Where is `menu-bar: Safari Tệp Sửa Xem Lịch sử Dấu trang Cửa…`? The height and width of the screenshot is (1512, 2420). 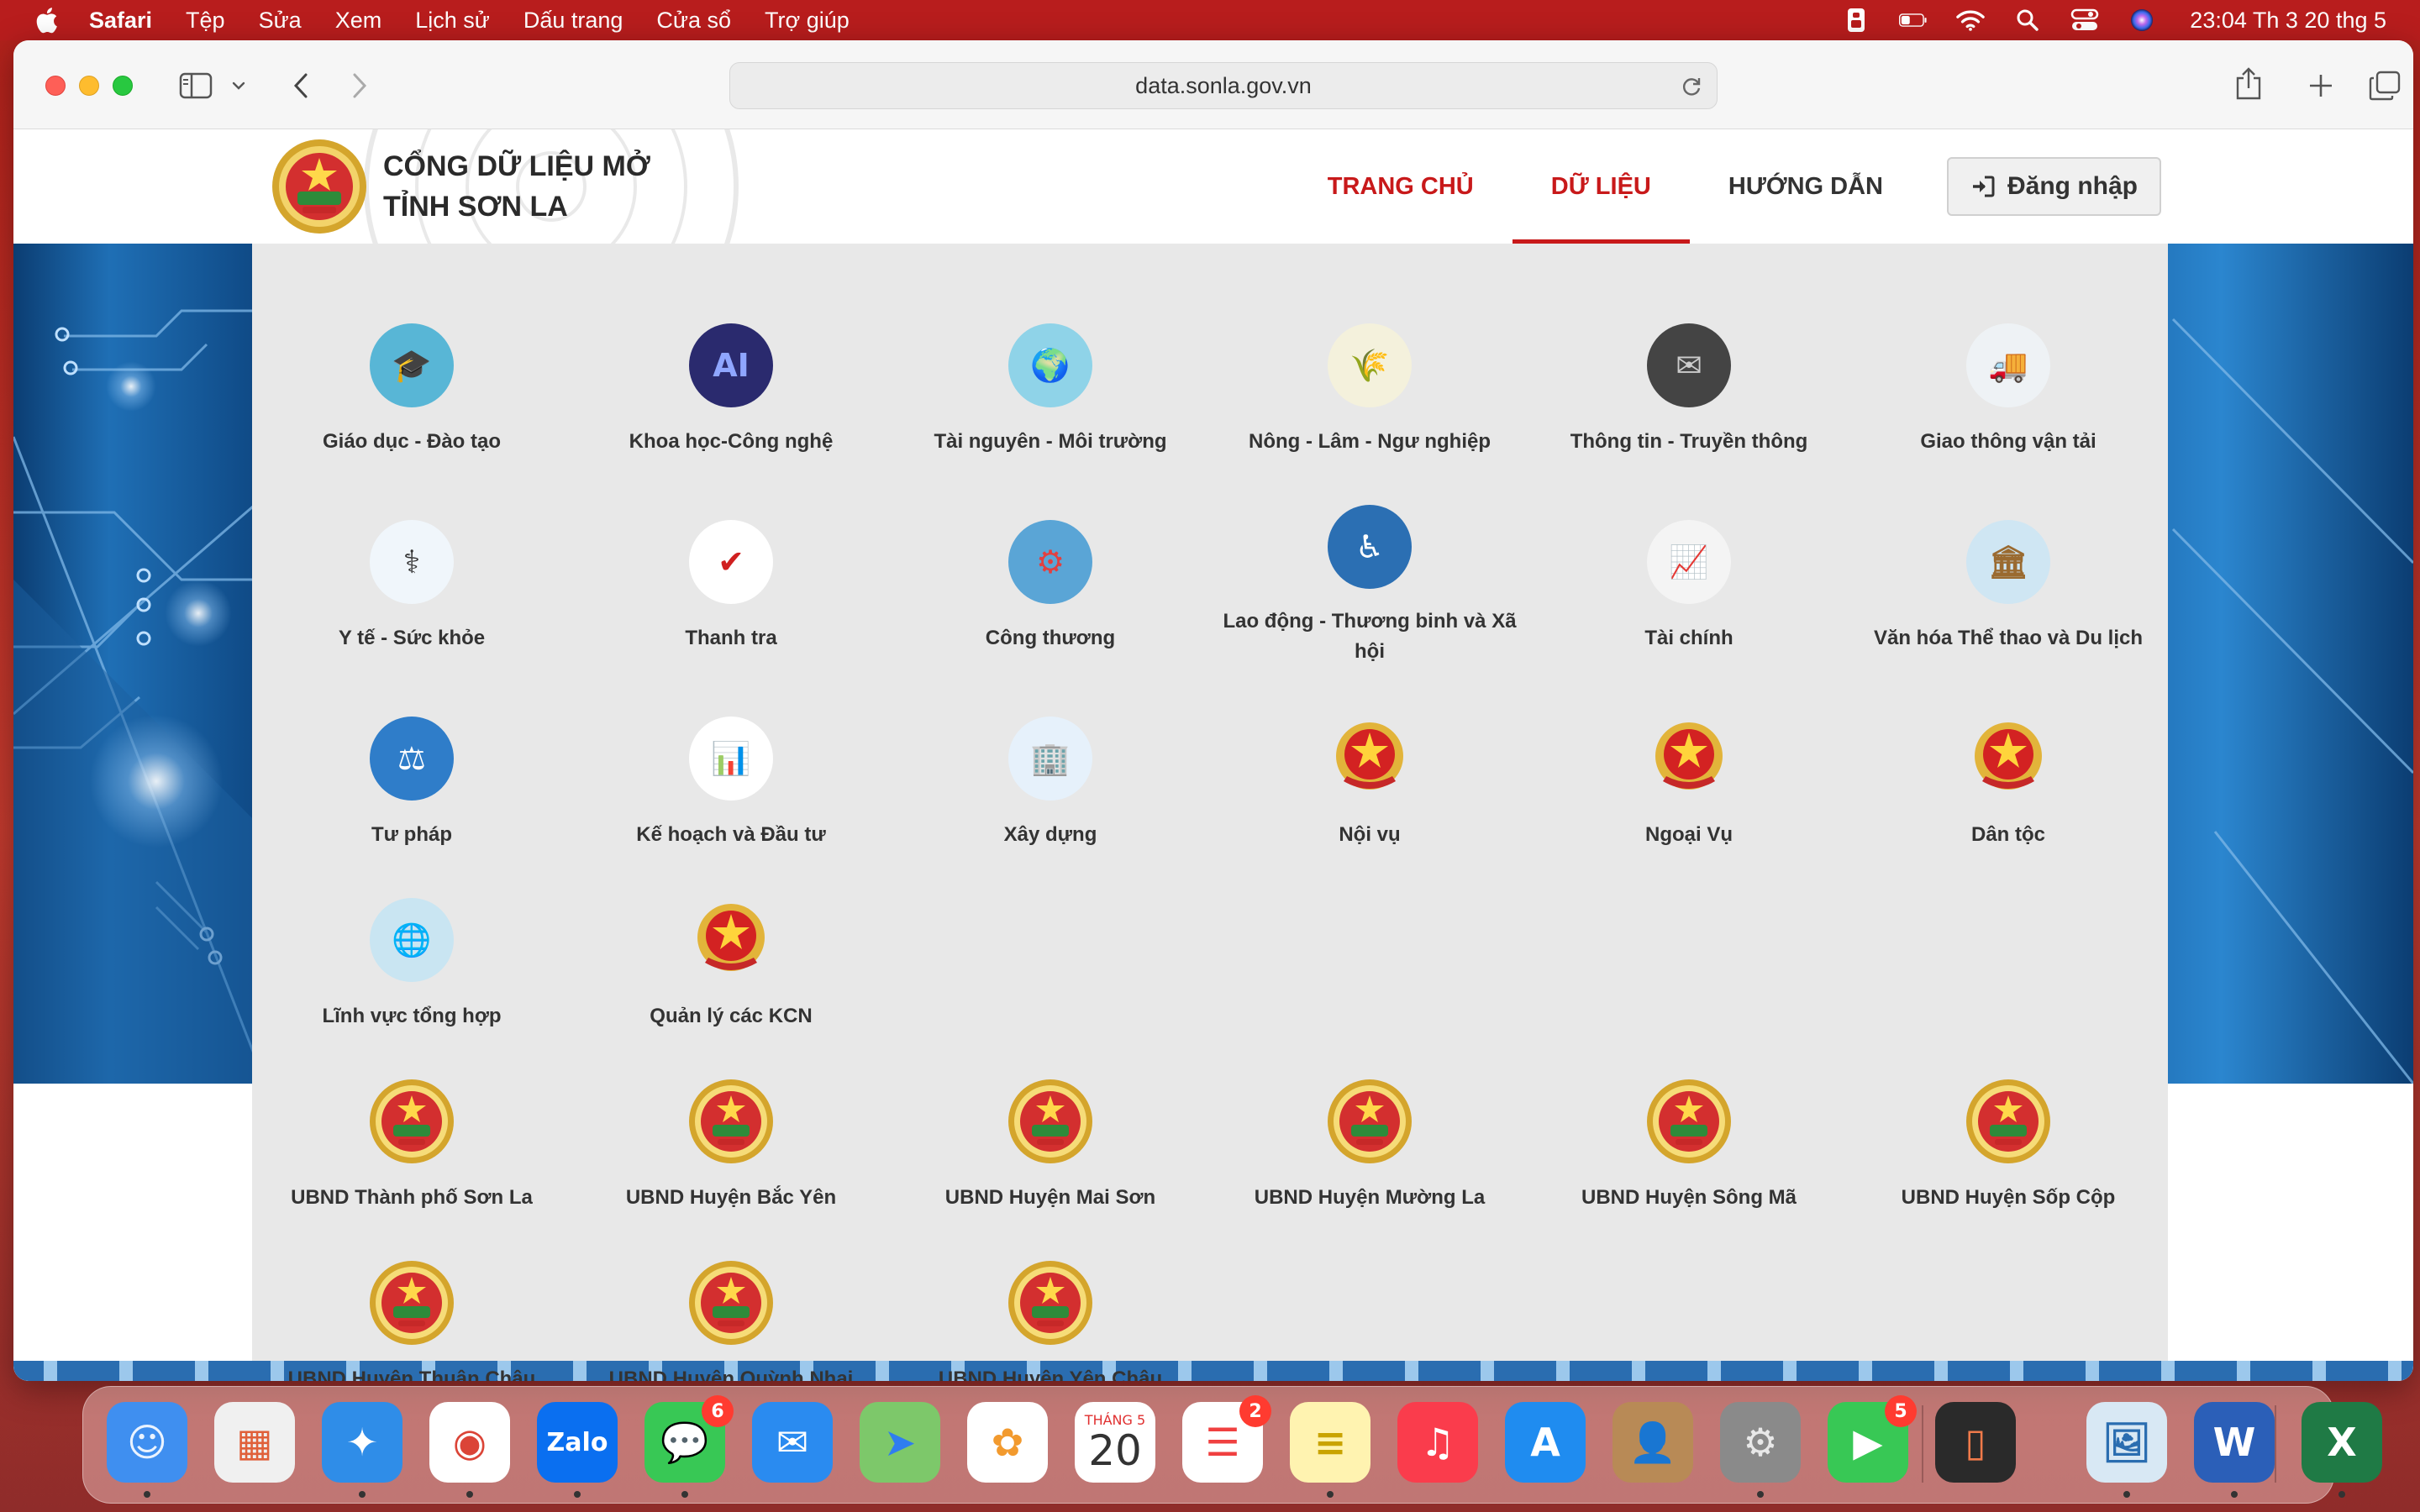
menu-bar: Safari Tệp Sửa Xem Lịch sử Dấu trang Cửa… is located at coordinates (1210, 20).